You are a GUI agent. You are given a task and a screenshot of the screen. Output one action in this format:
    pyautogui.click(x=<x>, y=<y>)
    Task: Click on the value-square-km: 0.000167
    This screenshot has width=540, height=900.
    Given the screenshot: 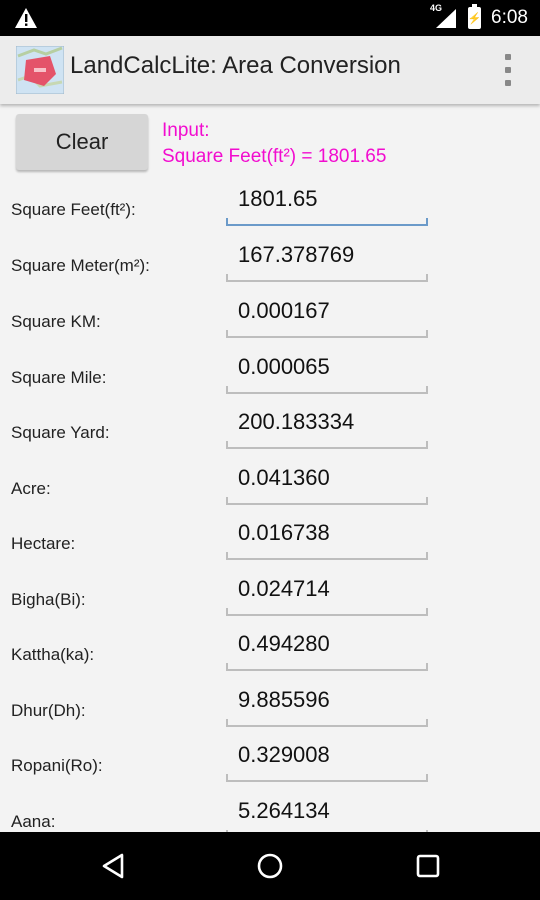 What is the action you would take?
    pyautogui.click(x=284, y=310)
    